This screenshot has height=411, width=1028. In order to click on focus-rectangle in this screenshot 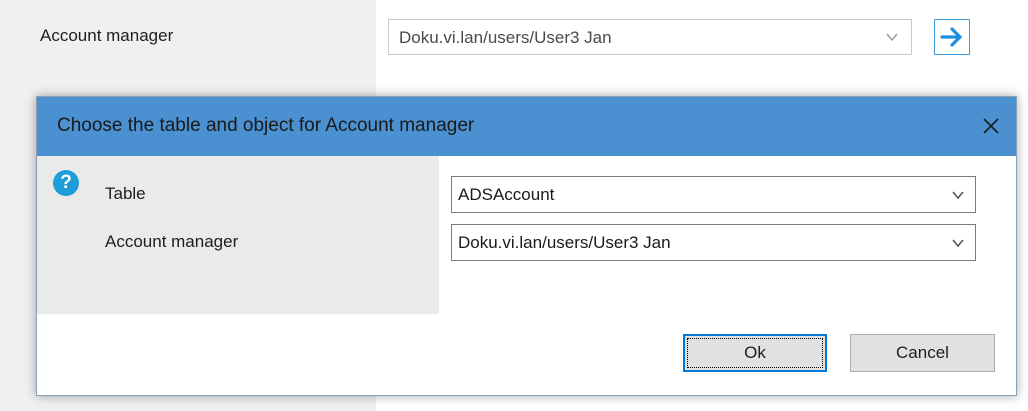, I will do `click(755, 353)`.